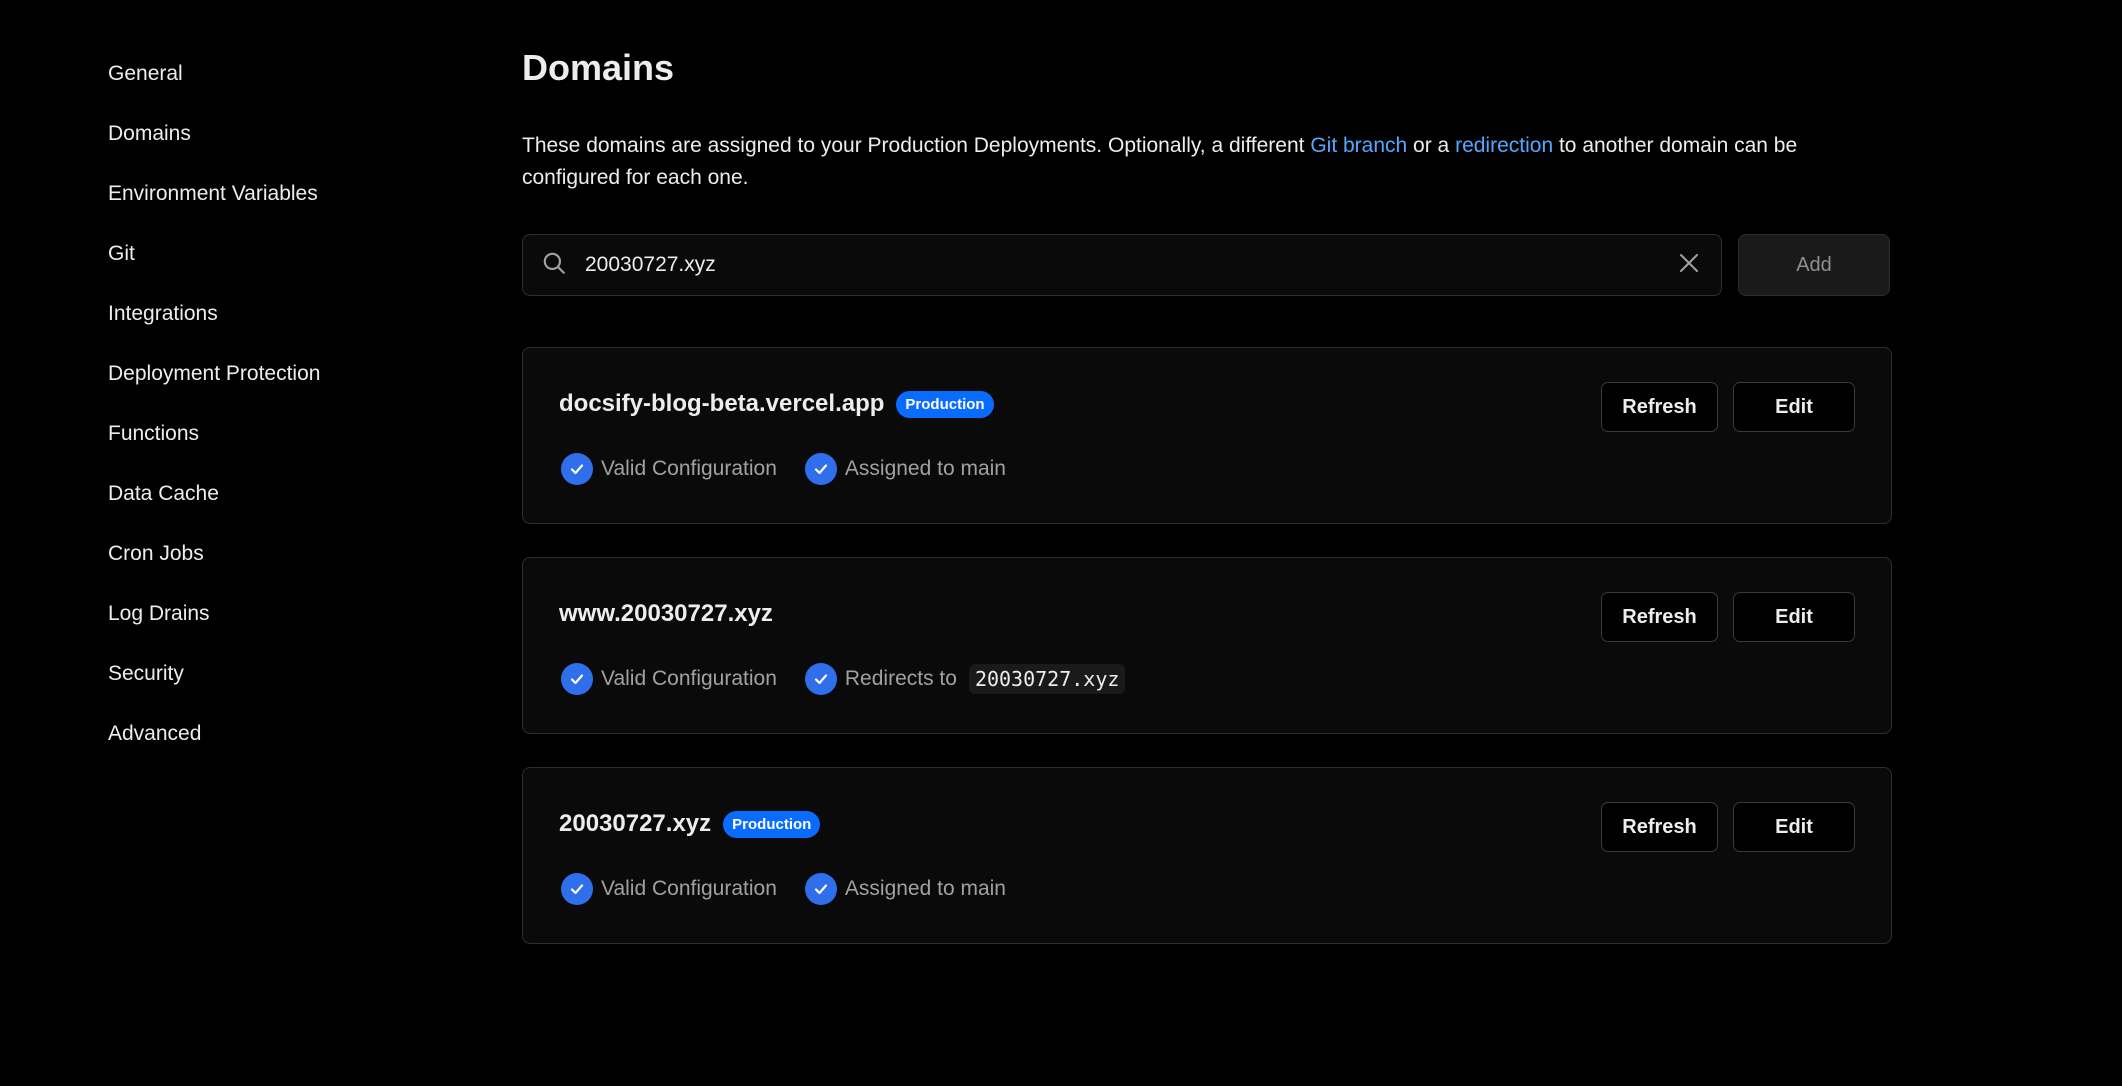 Image resolution: width=2122 pixels, height=1086 pixels. Describe the element at coordinates (258, 384) in the screenshot. I see `sidebar-item-deployment-protection: Deployment Protection` at that location.